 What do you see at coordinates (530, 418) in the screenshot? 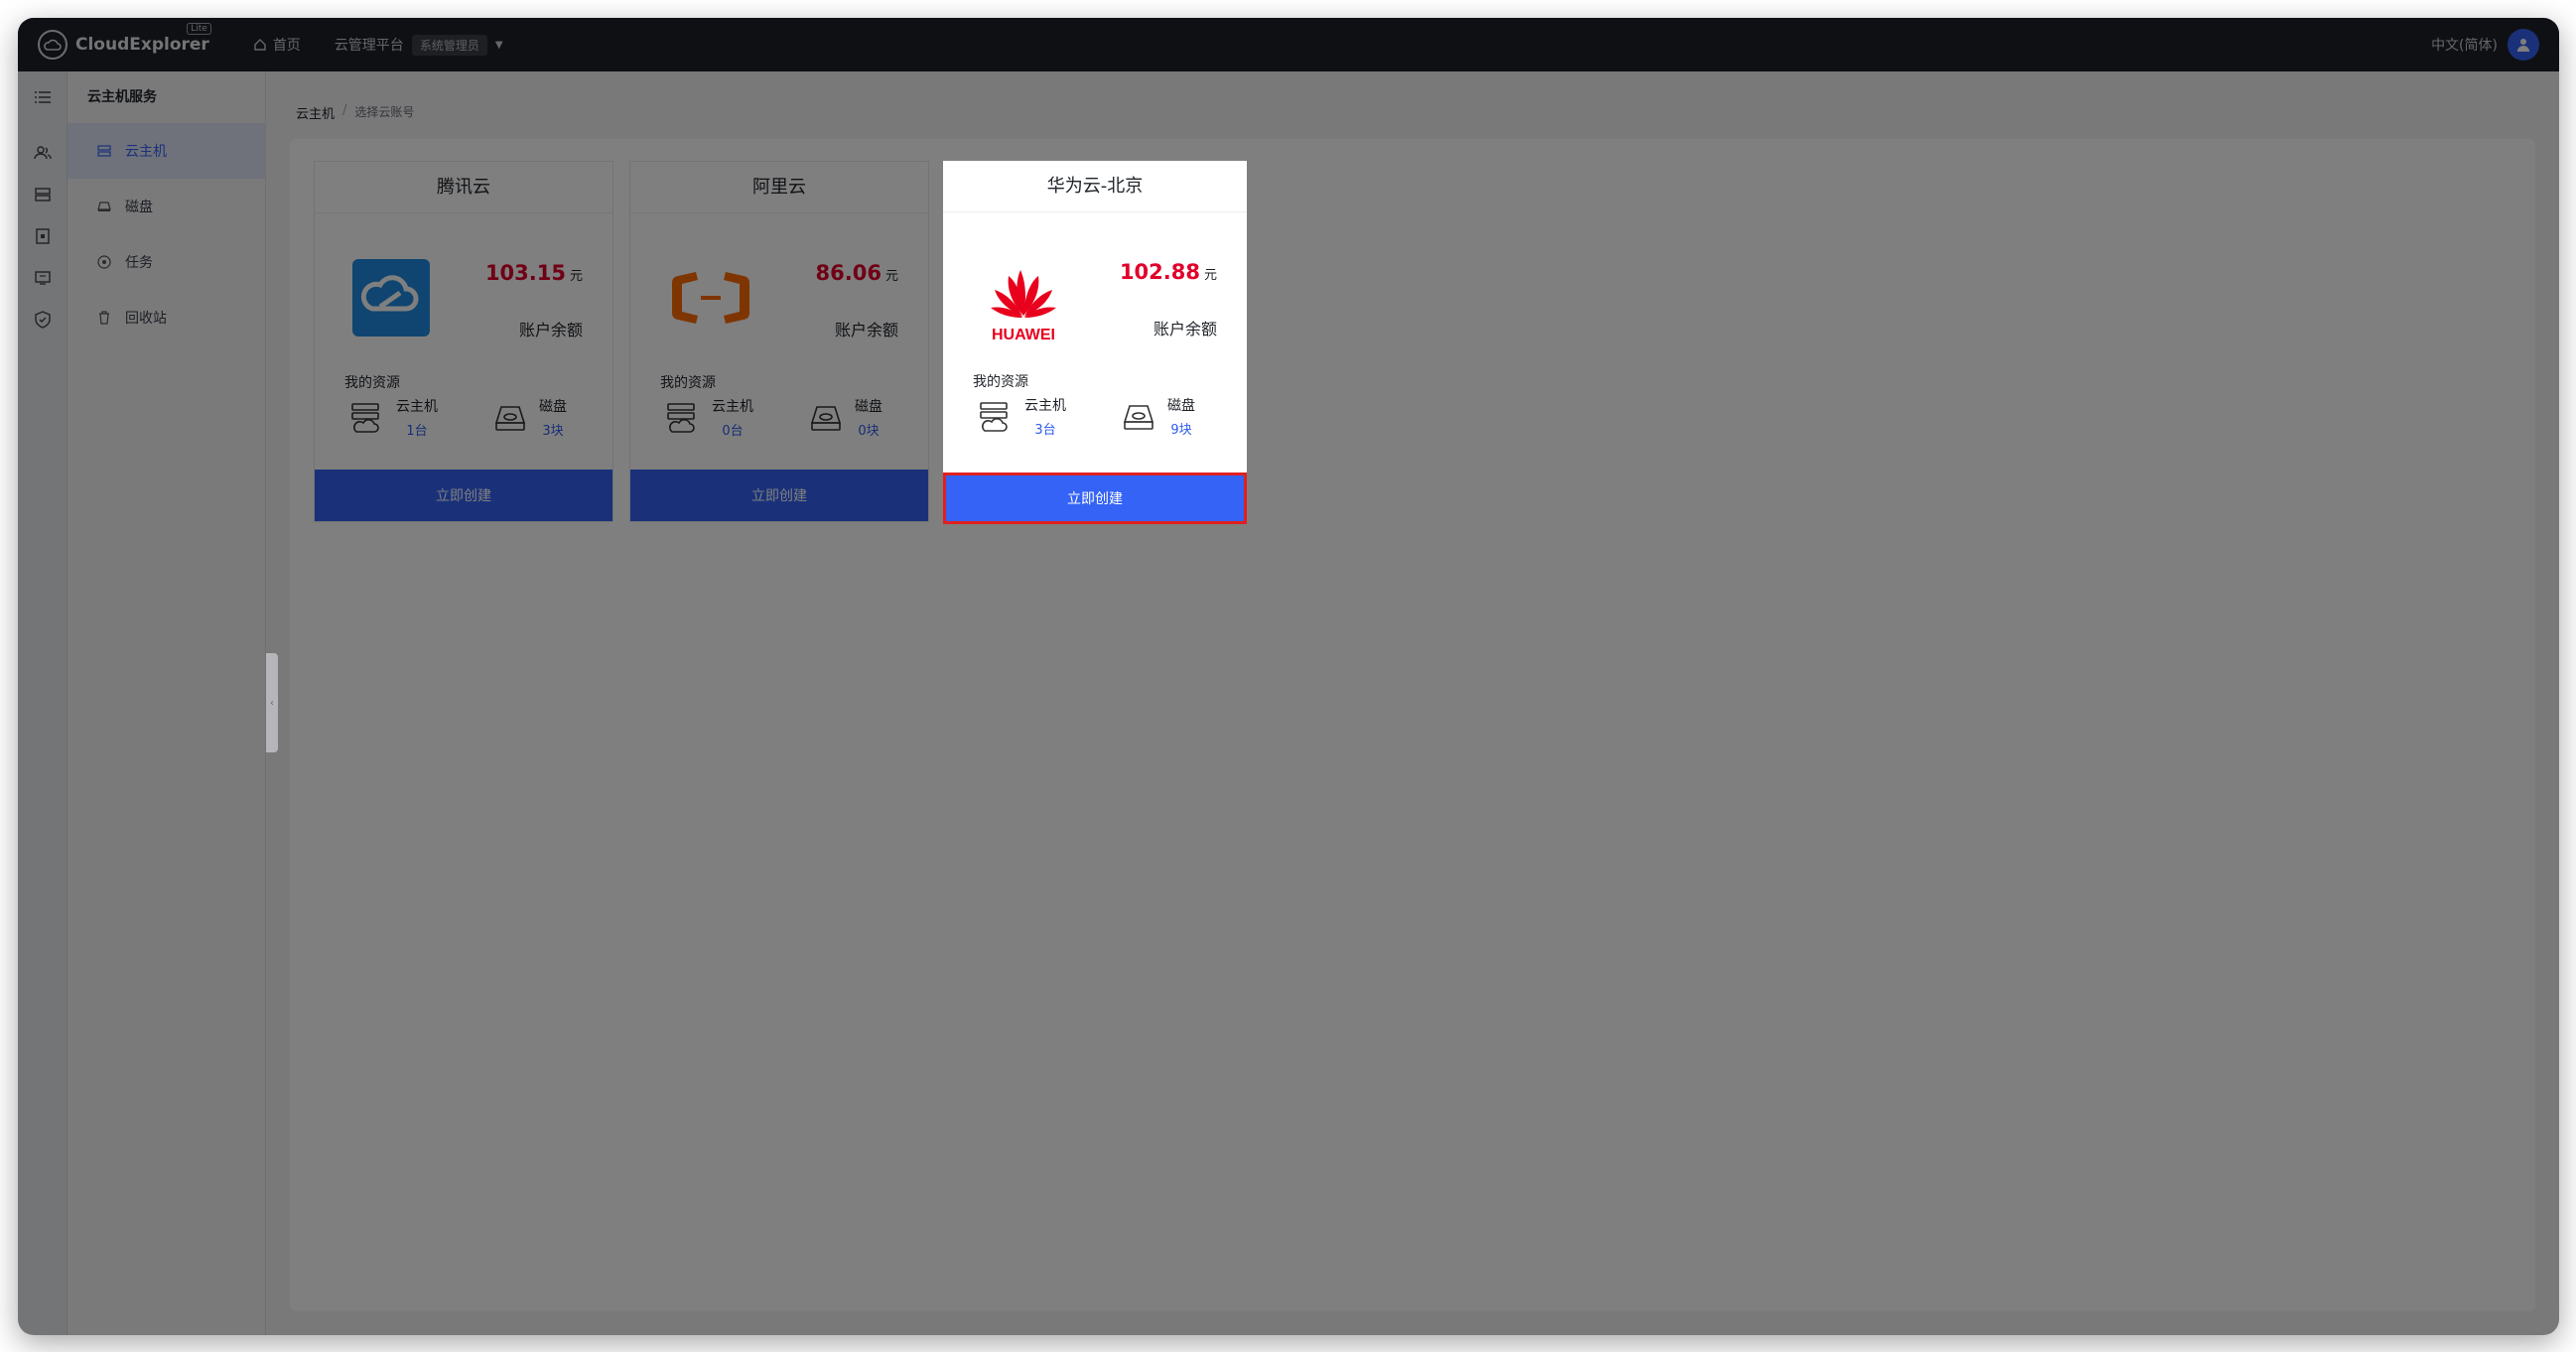
I see `disk-resource: 磁盘 3块` at bounding box center [530, 418].